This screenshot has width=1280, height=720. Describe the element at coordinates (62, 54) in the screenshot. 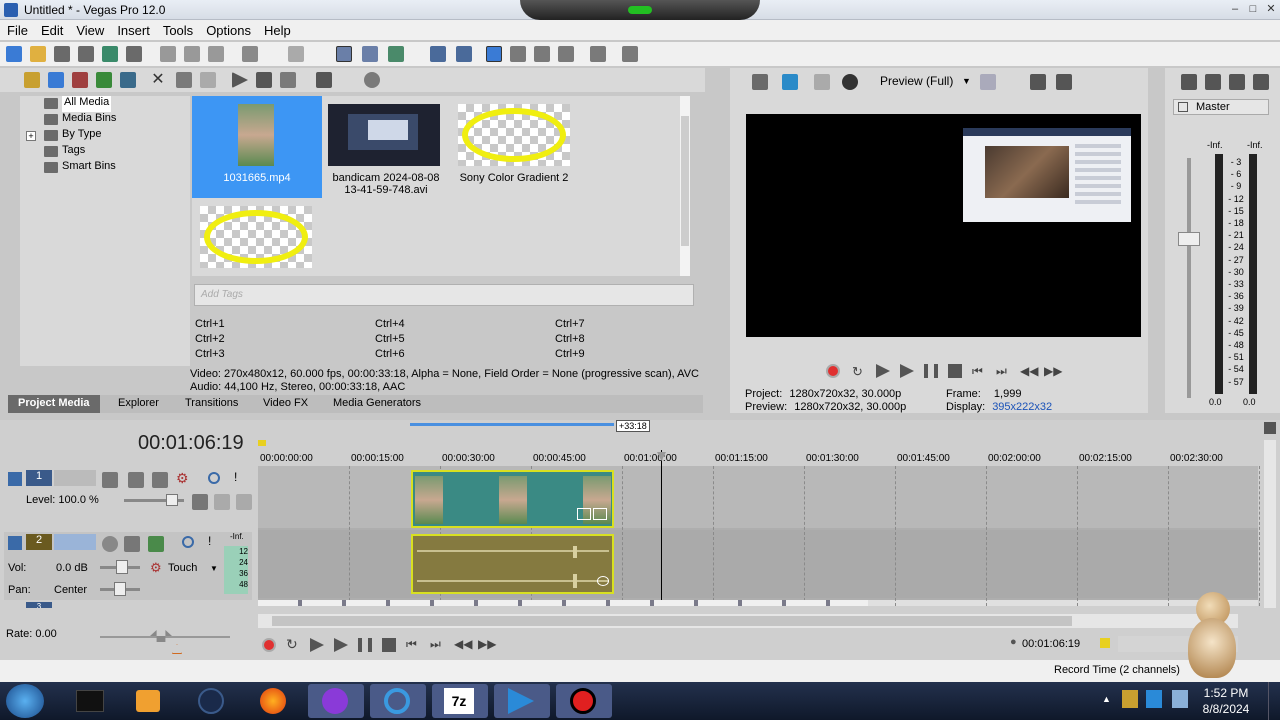

I see `save-icon` at that location.